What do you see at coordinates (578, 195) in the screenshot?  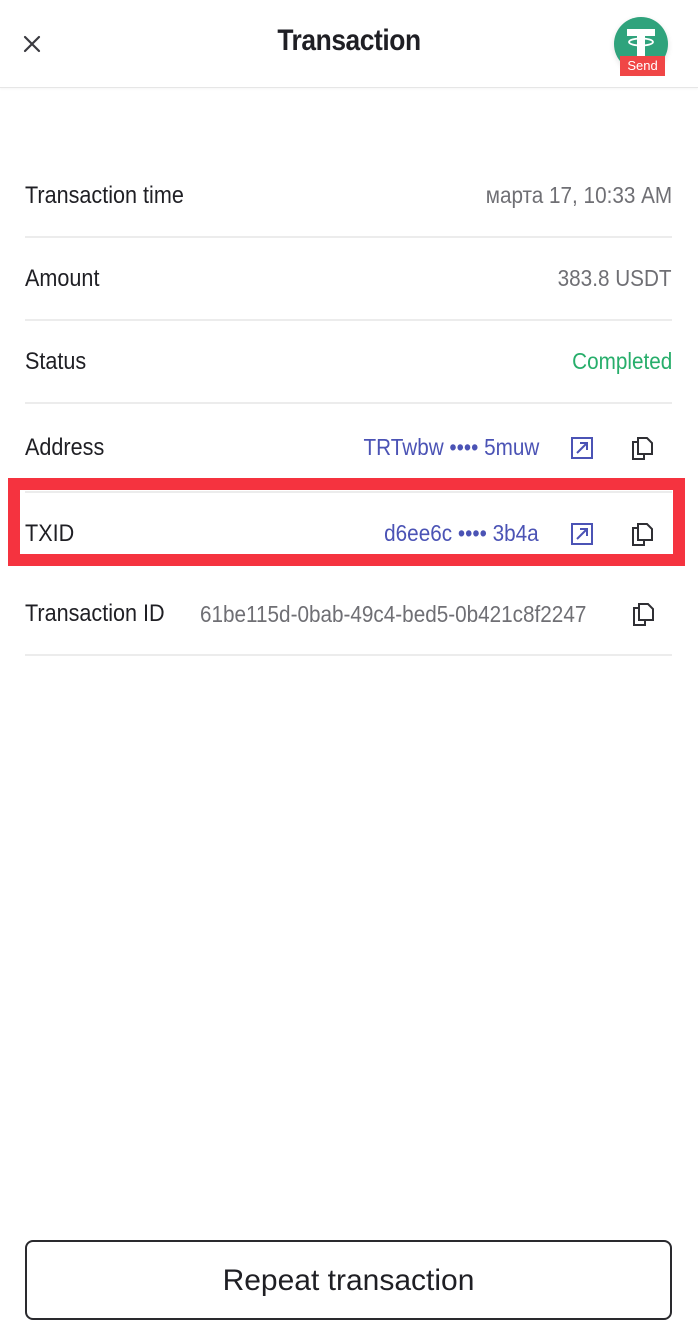 I see `transaction-time-value: марта 17, 10:33 AM` at bounding box center [578, 195].